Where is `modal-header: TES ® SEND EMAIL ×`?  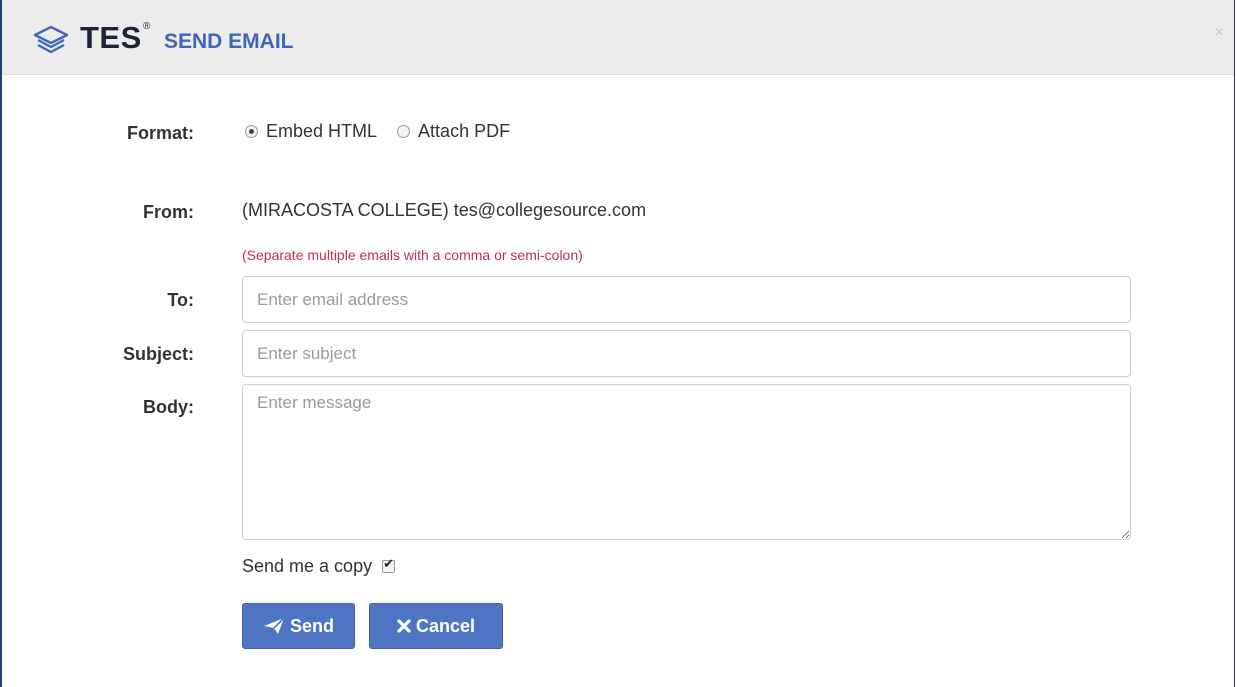 modal-header: TES ® SEND EMAIL × is located at coordinates (618, 37).